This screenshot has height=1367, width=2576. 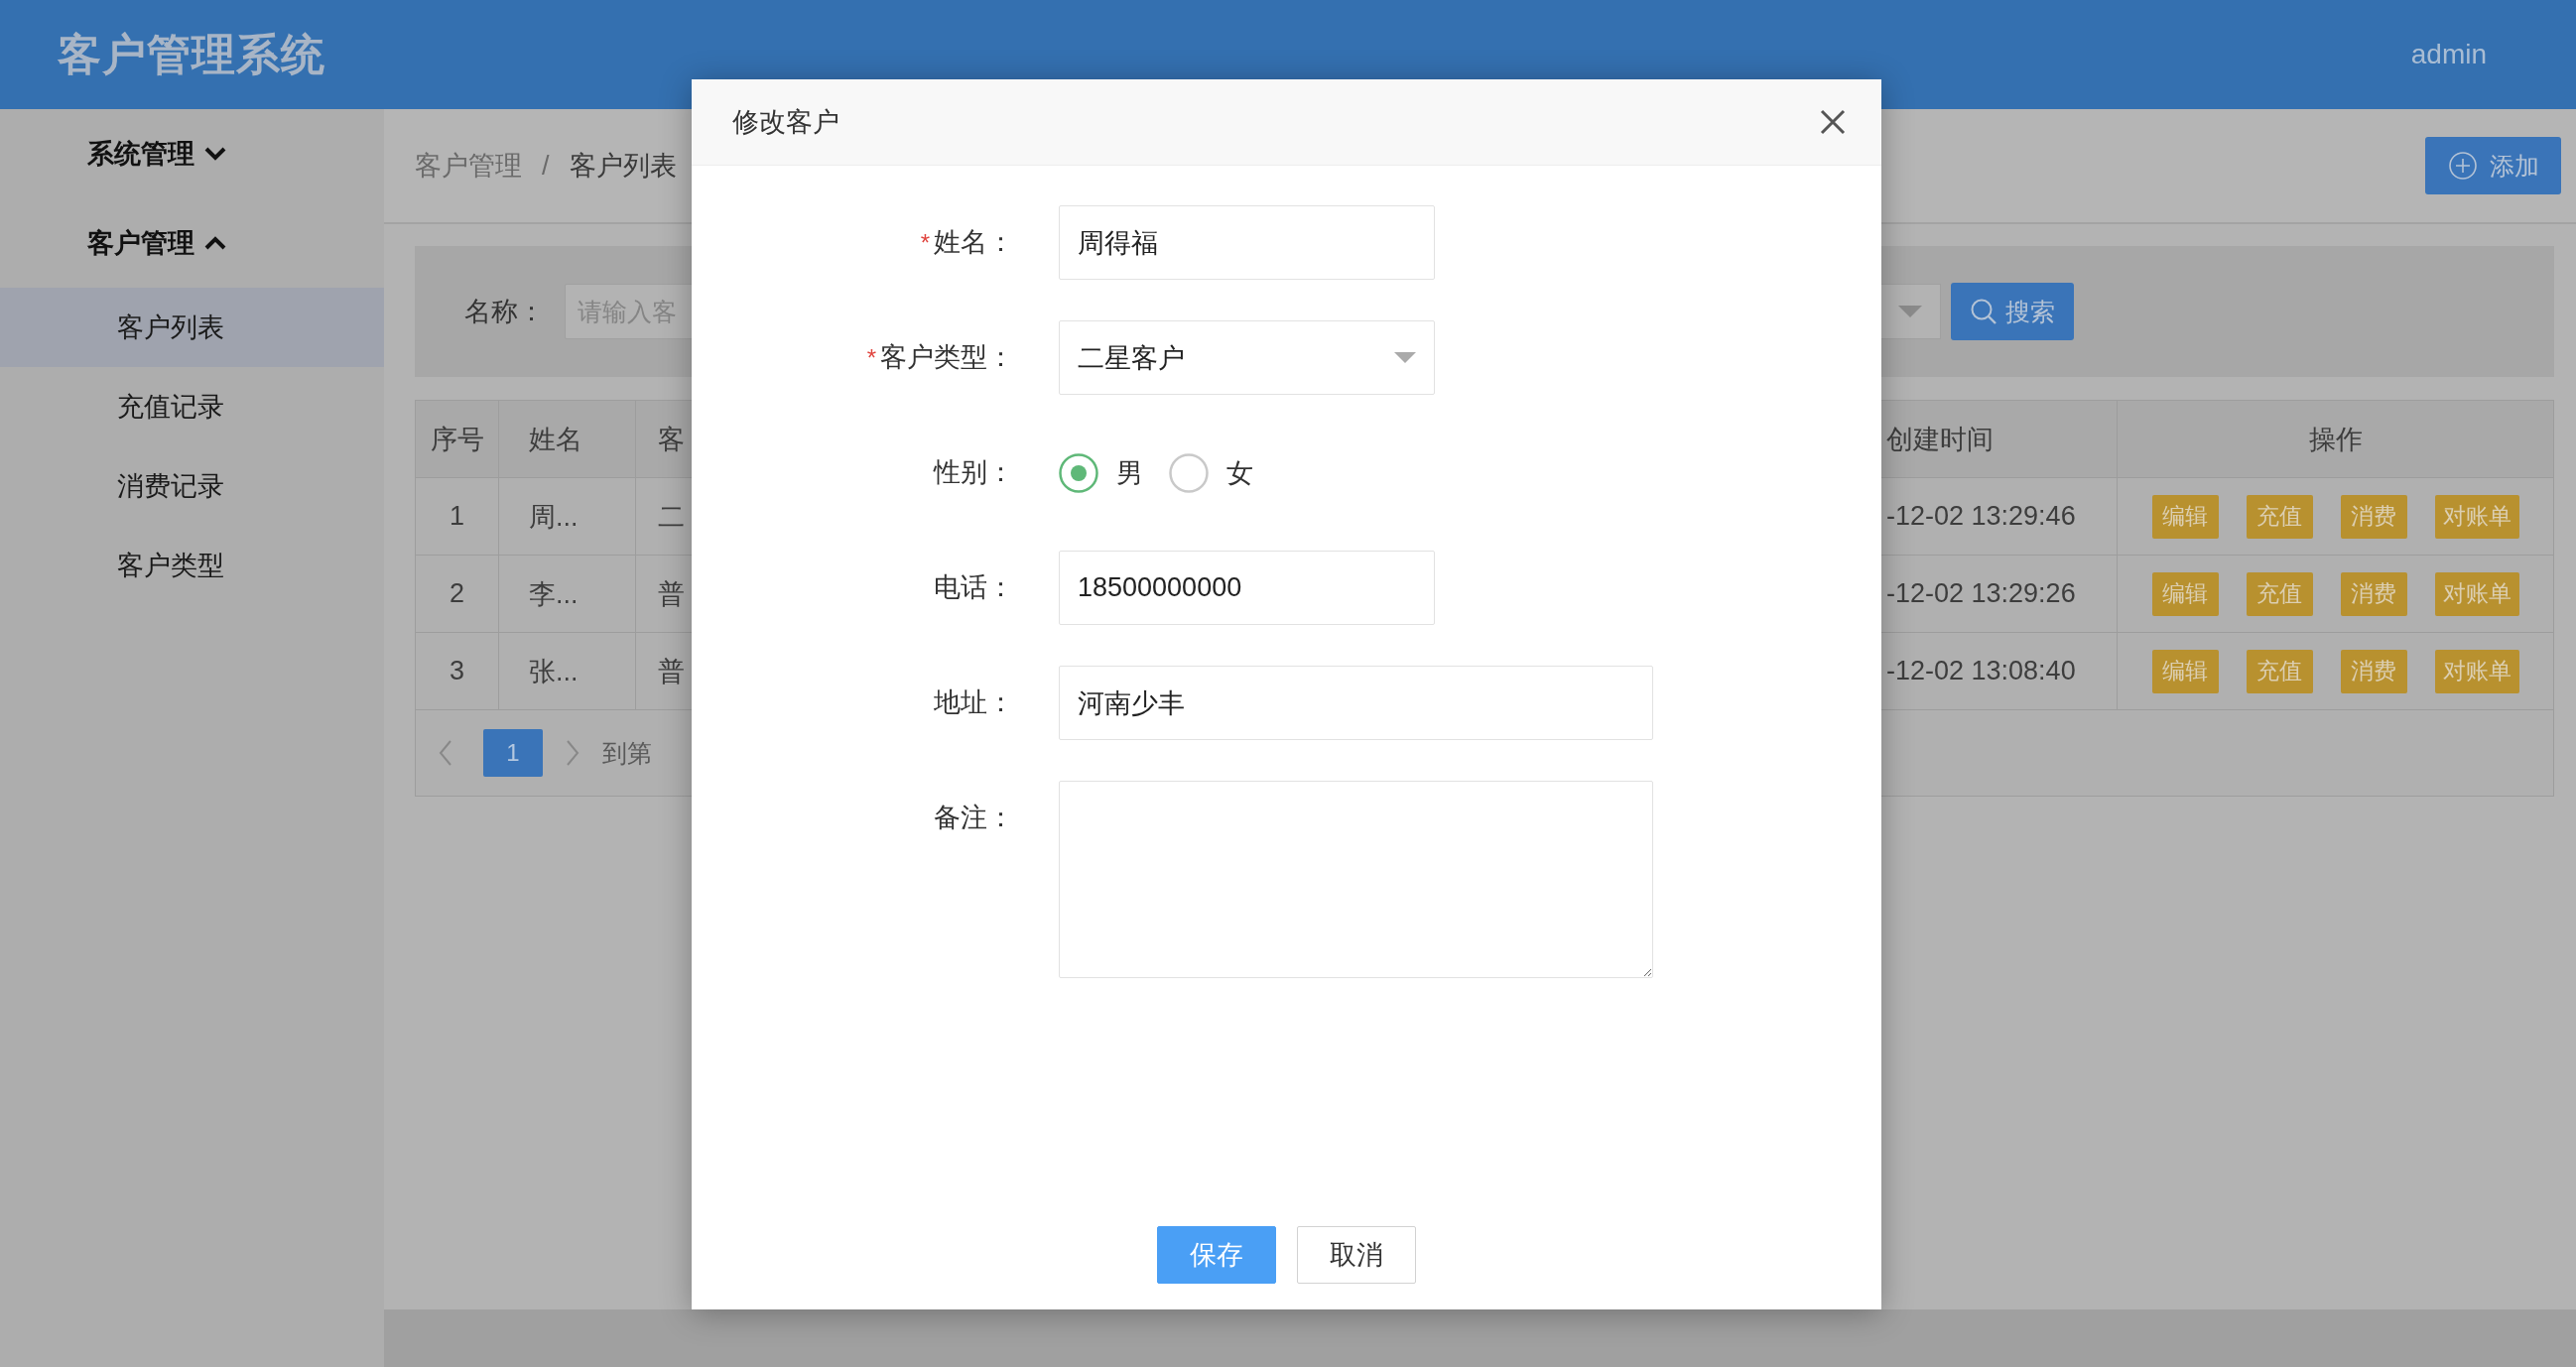 I want to click on nav-group: 客户管理, so click(x=192, y=243).